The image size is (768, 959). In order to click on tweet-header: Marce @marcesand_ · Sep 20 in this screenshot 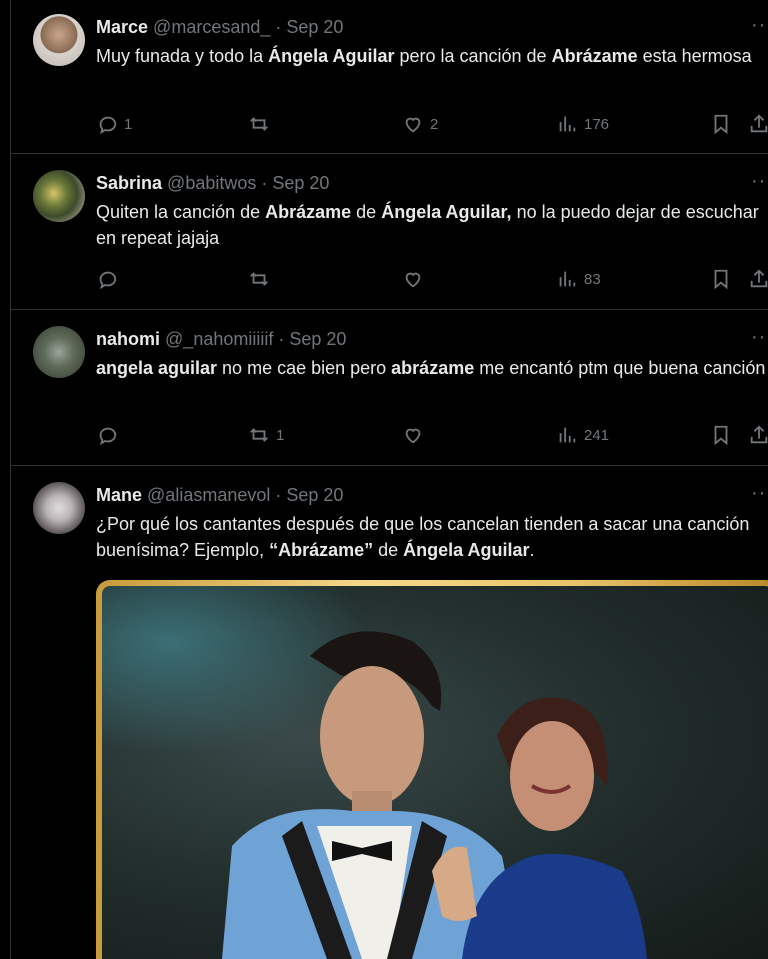, I will do `click(219, 27)`.